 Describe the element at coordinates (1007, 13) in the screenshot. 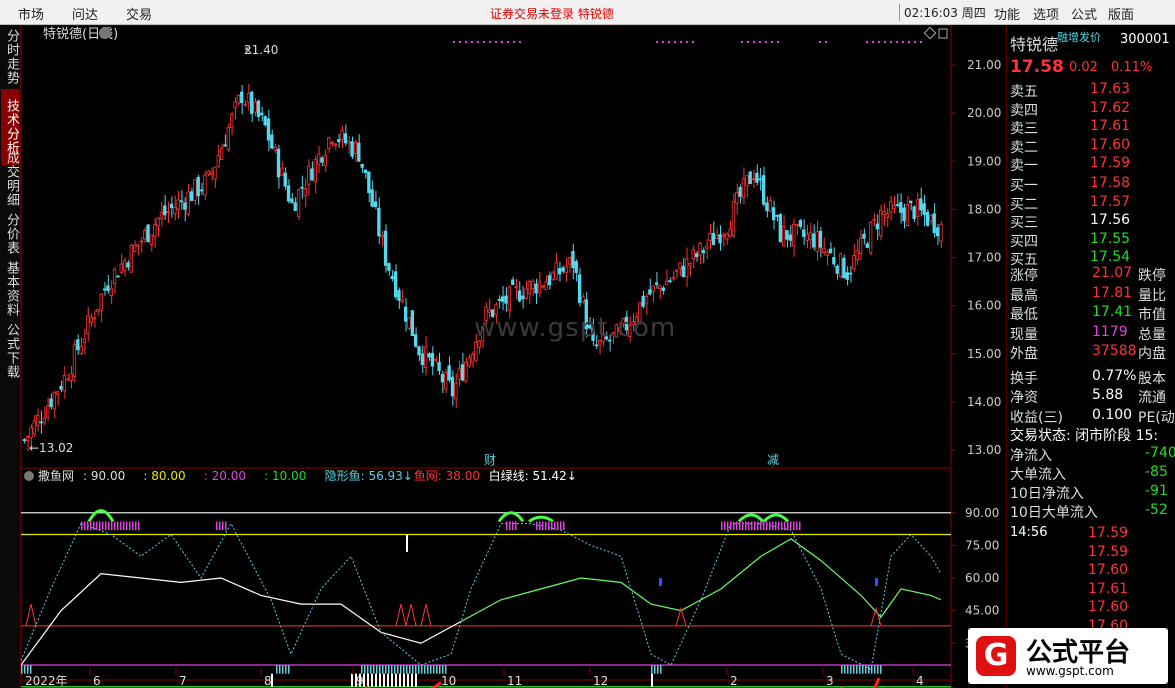

I see `menu-function: 功能` at that location.